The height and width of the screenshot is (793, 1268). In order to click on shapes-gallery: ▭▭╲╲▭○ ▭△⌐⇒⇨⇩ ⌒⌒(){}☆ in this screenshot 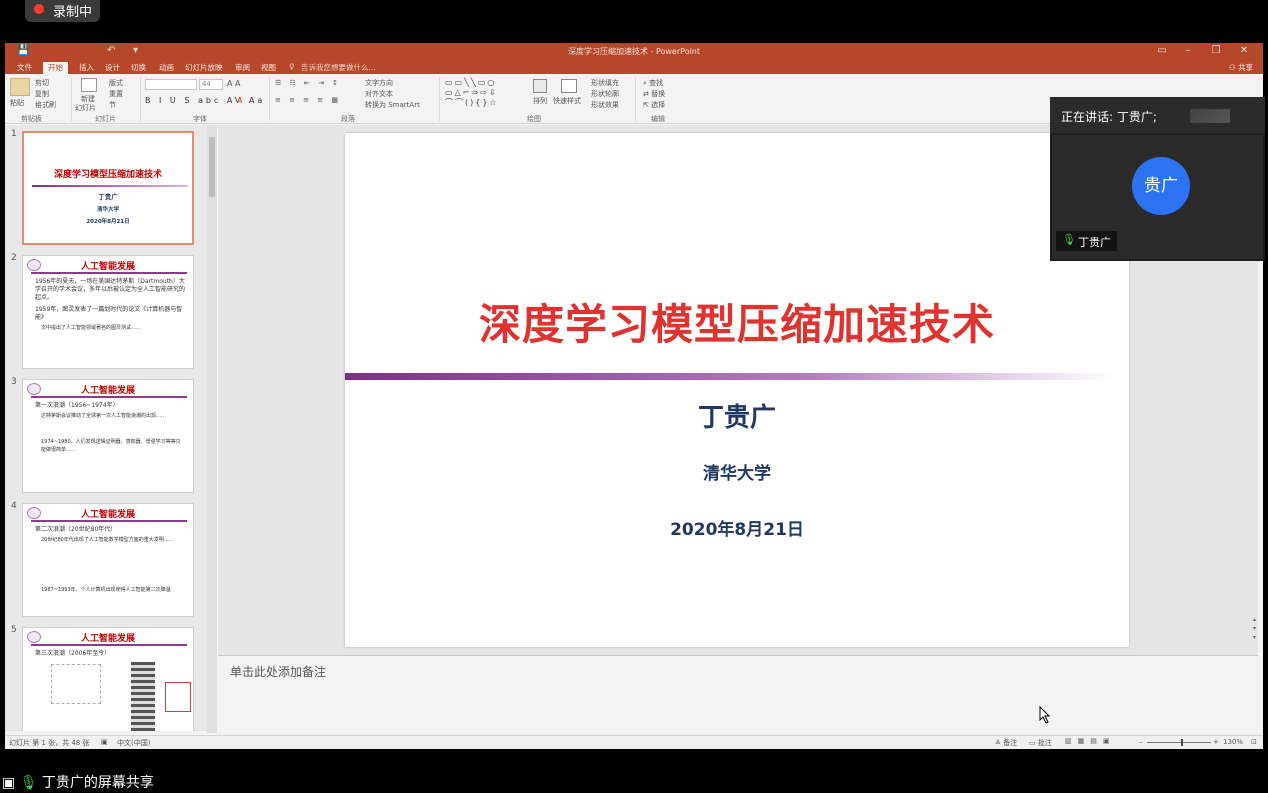, I will do `click(485, 94)`.